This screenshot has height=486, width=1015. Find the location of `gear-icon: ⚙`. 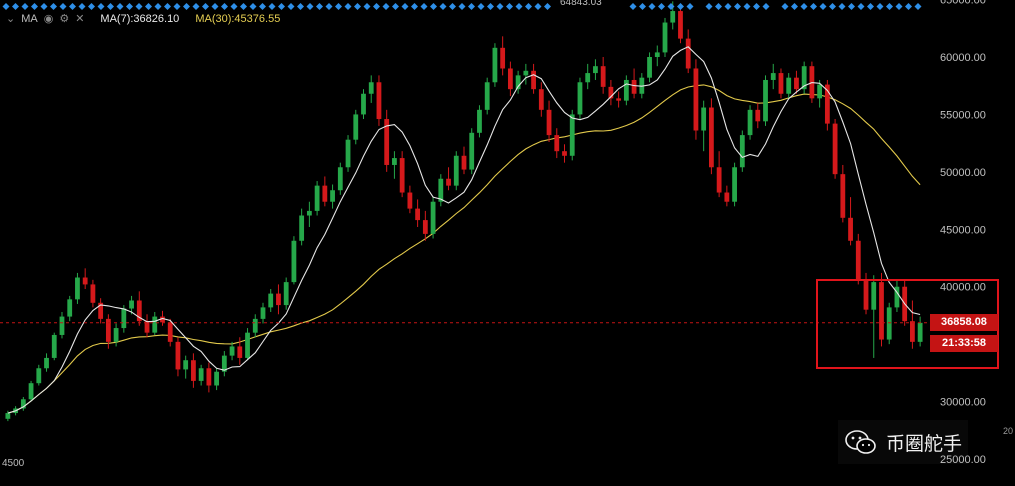

gear-icon: ⚙ is located at coordinates (64, 18).